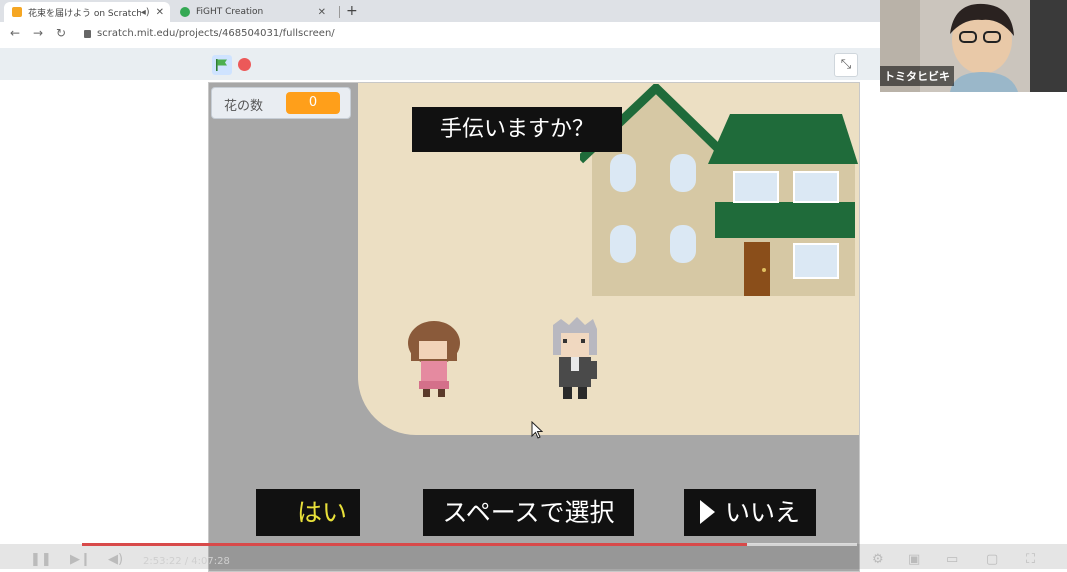 The width and height of the screenshot is (1067, 572). I want to click on exit-fullscreen-button: ⤡, so click(846, 65).